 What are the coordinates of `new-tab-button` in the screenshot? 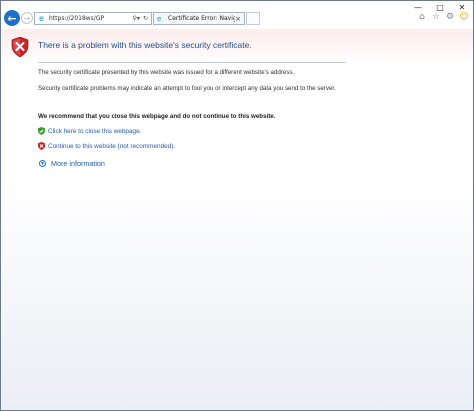 It's located at (253, 18).